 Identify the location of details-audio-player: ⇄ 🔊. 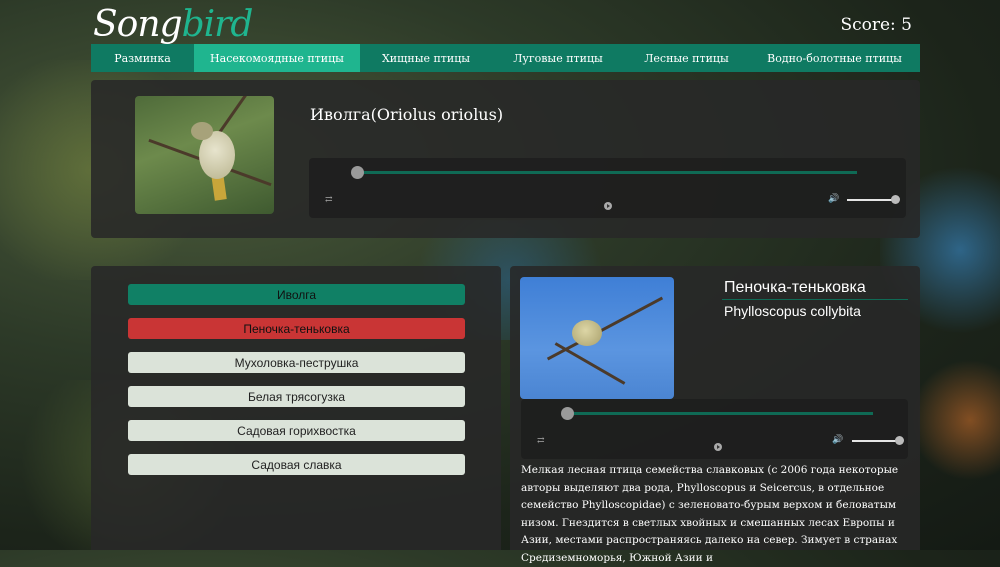
(714, 429).